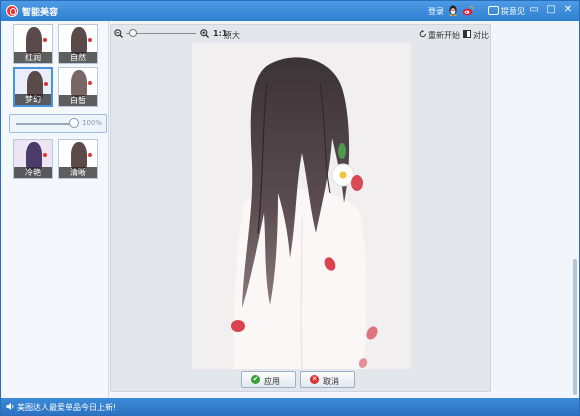 The width and height of the screenshot is (580, 416). I want to click on close-button: ✕, so click(568, 10).